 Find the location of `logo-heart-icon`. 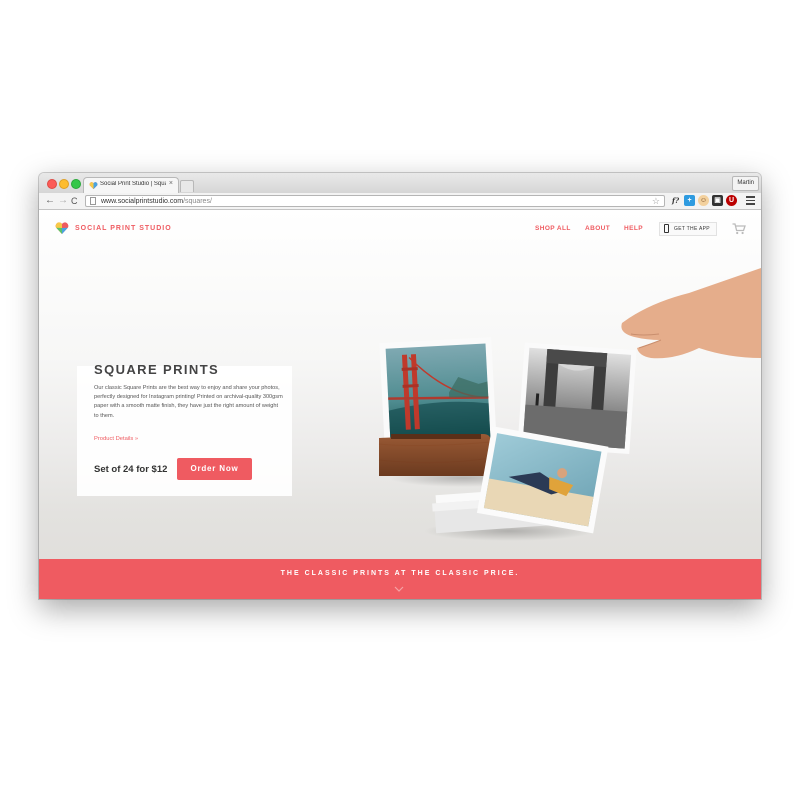

logo-heart-icon is located at coordinates (62, 228).